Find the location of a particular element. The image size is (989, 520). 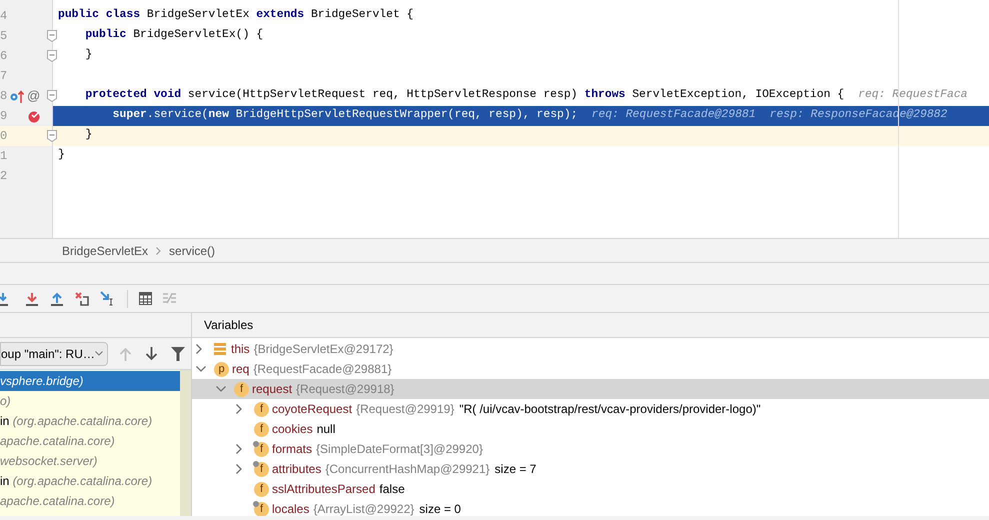

variable-name: coyoteRequest is located at coordinates (312, 409).